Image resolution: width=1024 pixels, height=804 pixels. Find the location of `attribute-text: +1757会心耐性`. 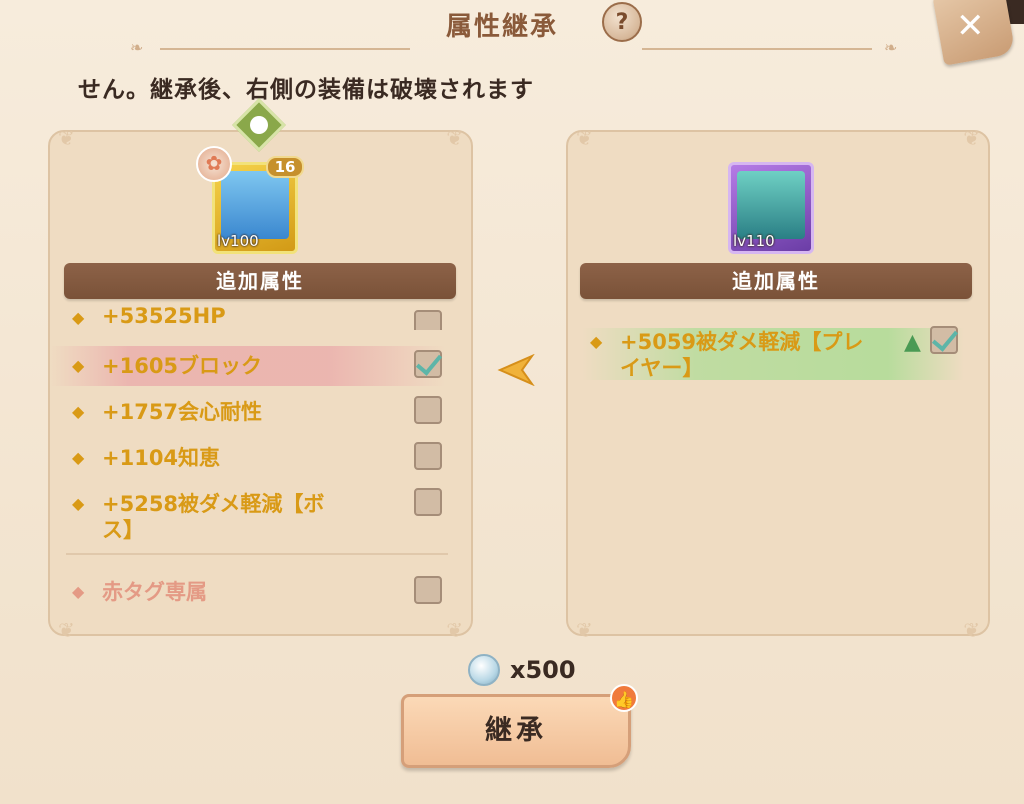

attribute-text: +1757会心耐性 is located at coordinates (182, 412).